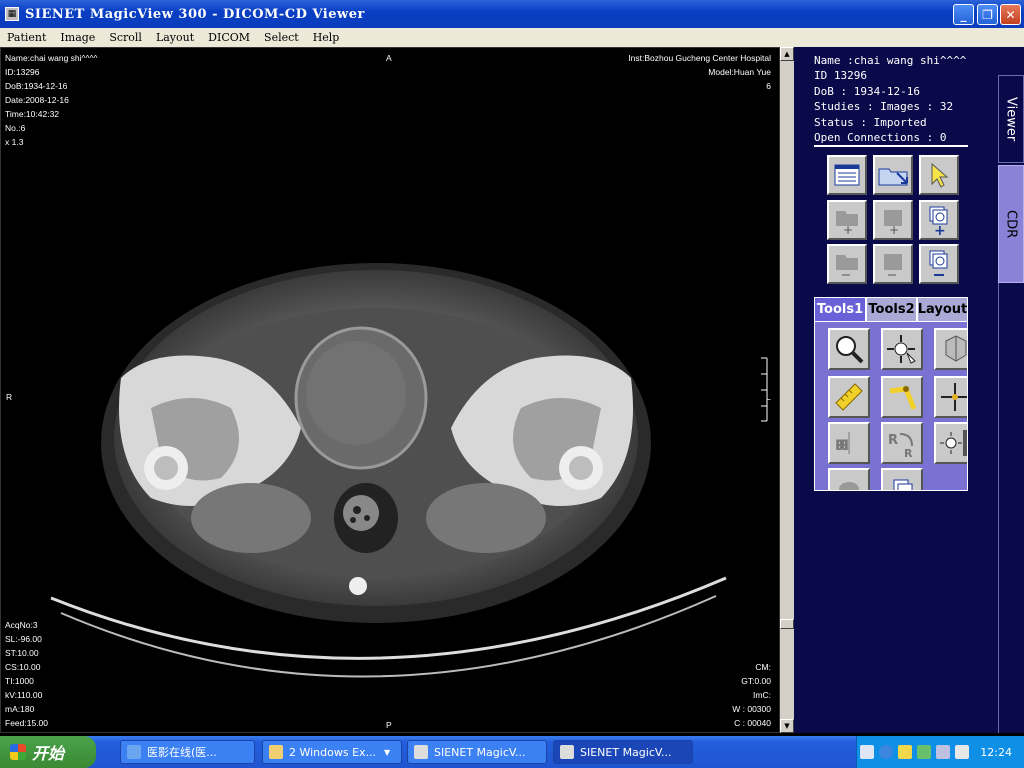 The image size is (1024, 768). I want to click on info-studies: Studies : Images : 32, so click(884, 107).